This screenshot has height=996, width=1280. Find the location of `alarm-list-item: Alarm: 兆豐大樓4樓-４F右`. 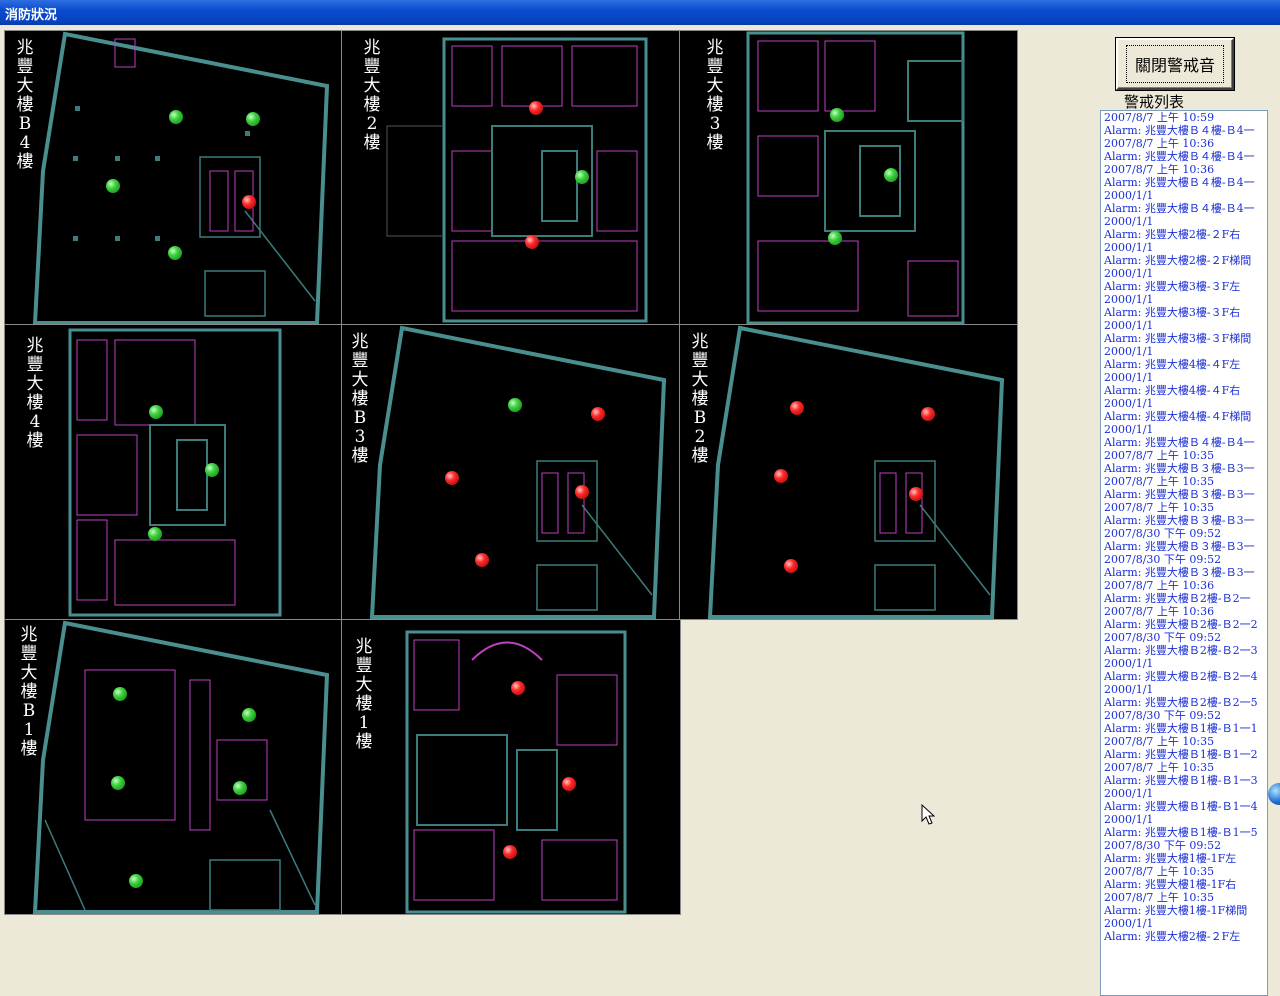

alarm-list-item: Alarm: 兆豐大樓4樓-４F右 is located at coordinates (1184, 390).